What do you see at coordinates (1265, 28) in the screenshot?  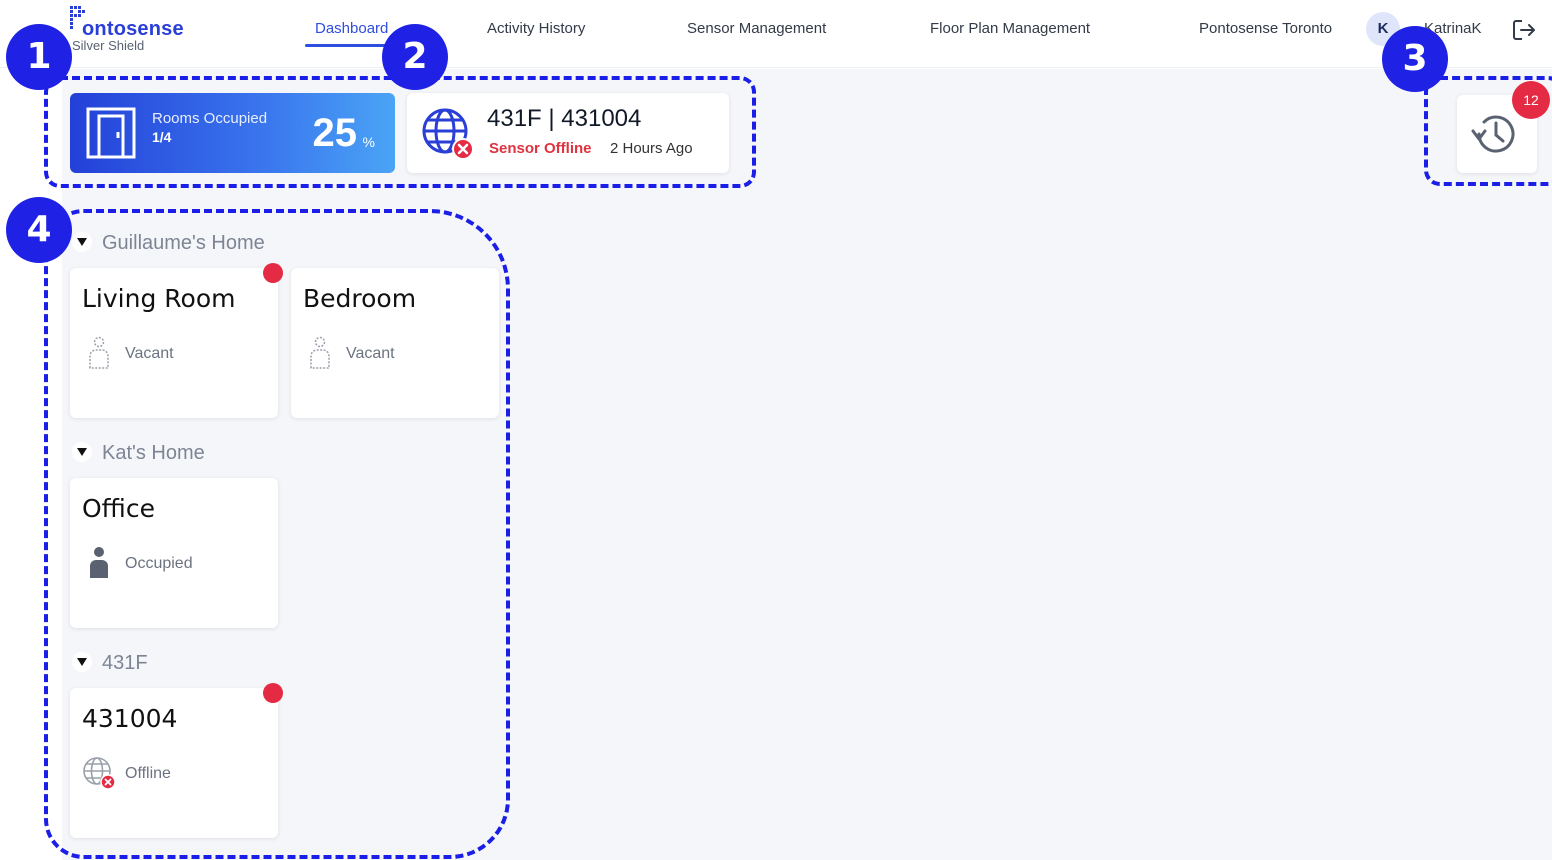 I see `nav-organization-selector: Pontosense Toronto` at bounding box center [1265, 28].